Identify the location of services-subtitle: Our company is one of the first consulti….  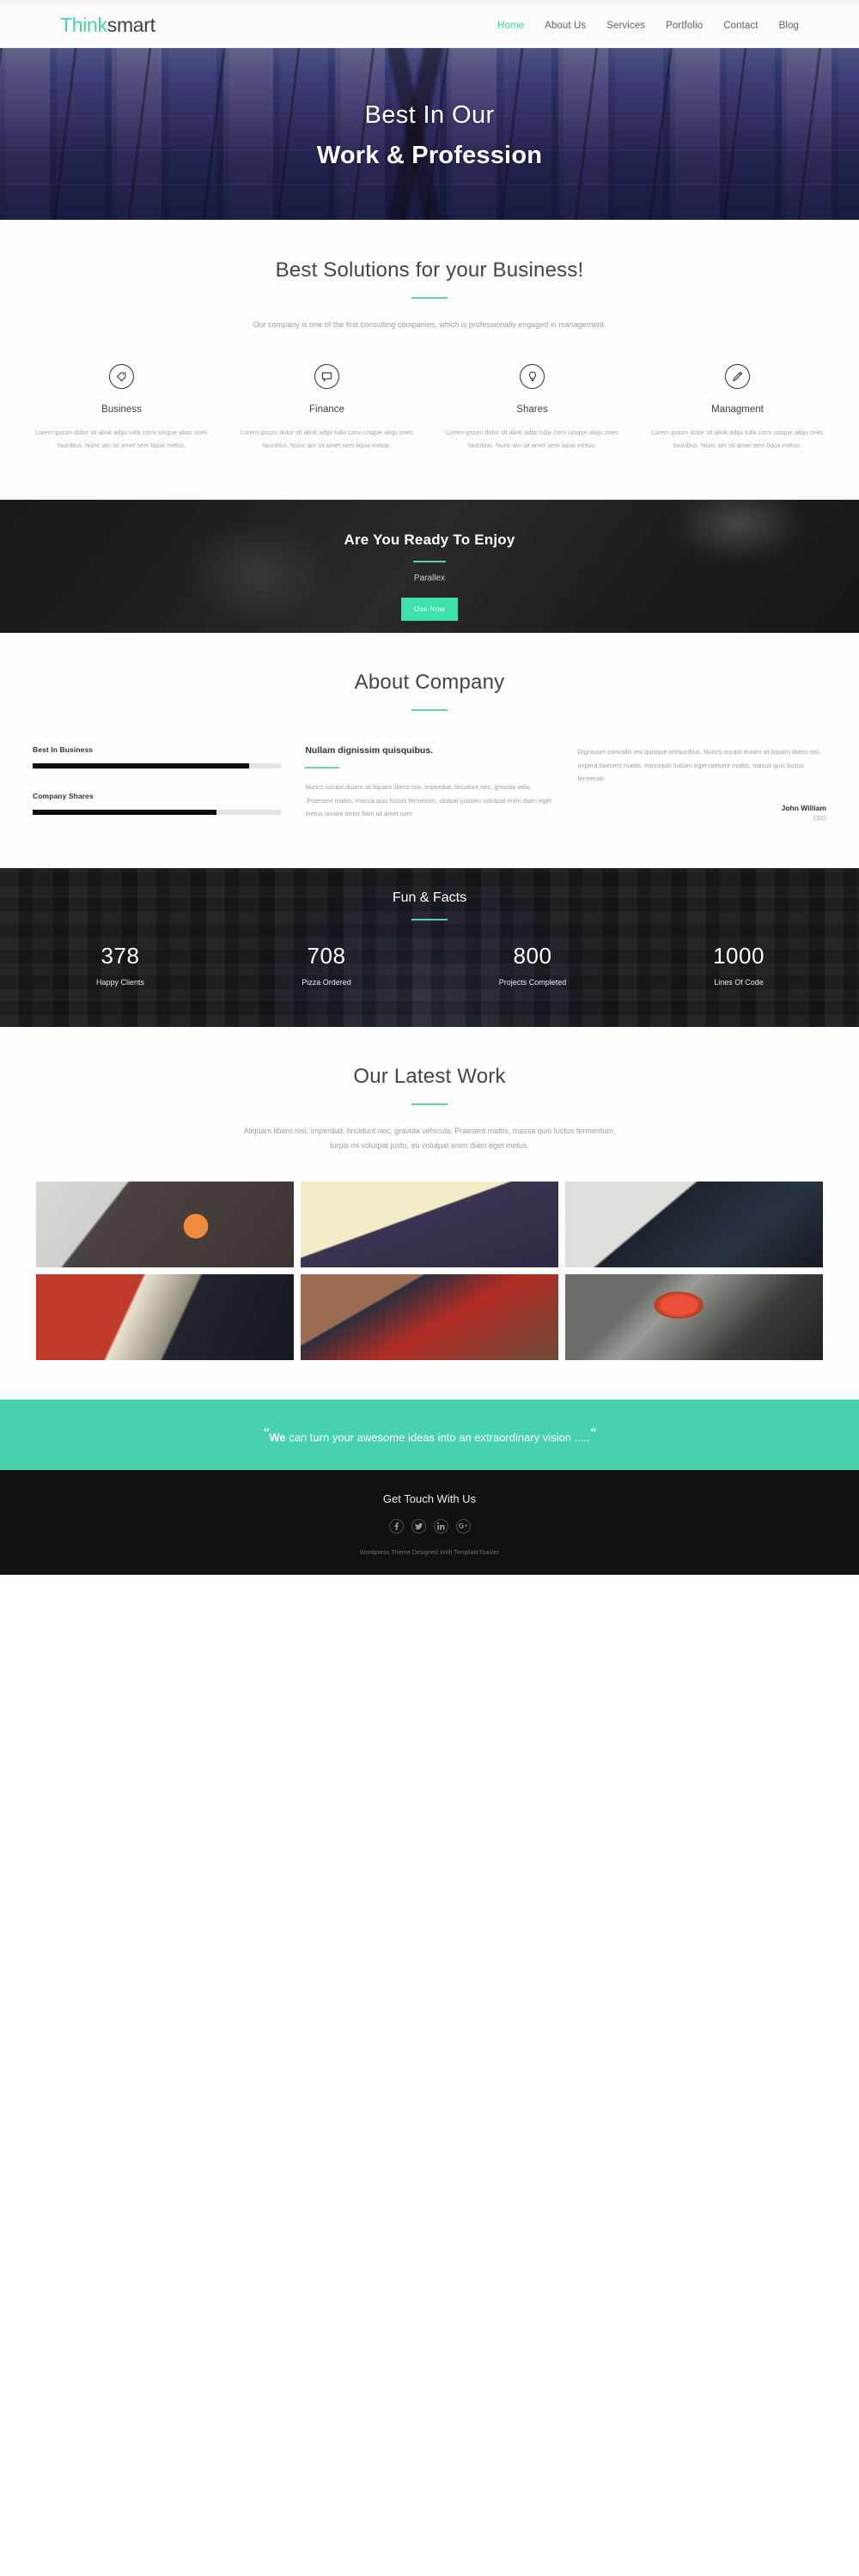
(430, 324).